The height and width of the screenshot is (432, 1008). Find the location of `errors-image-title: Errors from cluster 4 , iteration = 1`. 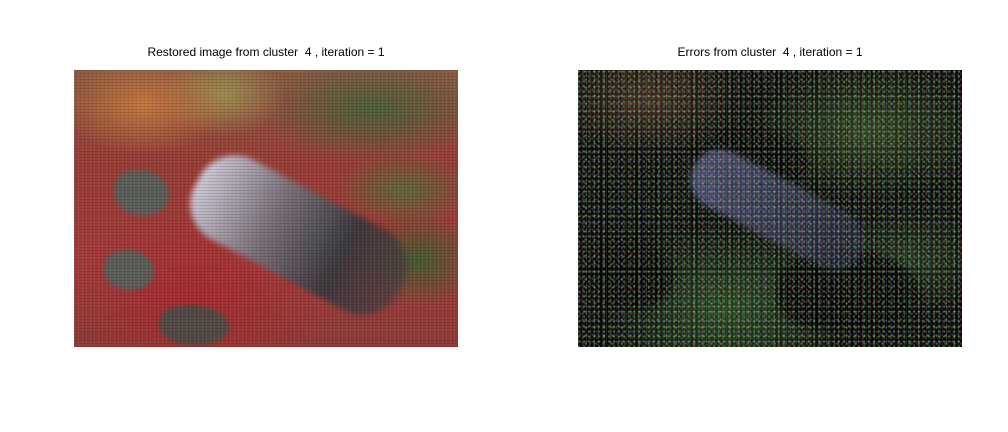

errors-image-title: Errors from cluster 4 , iteration = 1 is located at coordinates (770, 52).